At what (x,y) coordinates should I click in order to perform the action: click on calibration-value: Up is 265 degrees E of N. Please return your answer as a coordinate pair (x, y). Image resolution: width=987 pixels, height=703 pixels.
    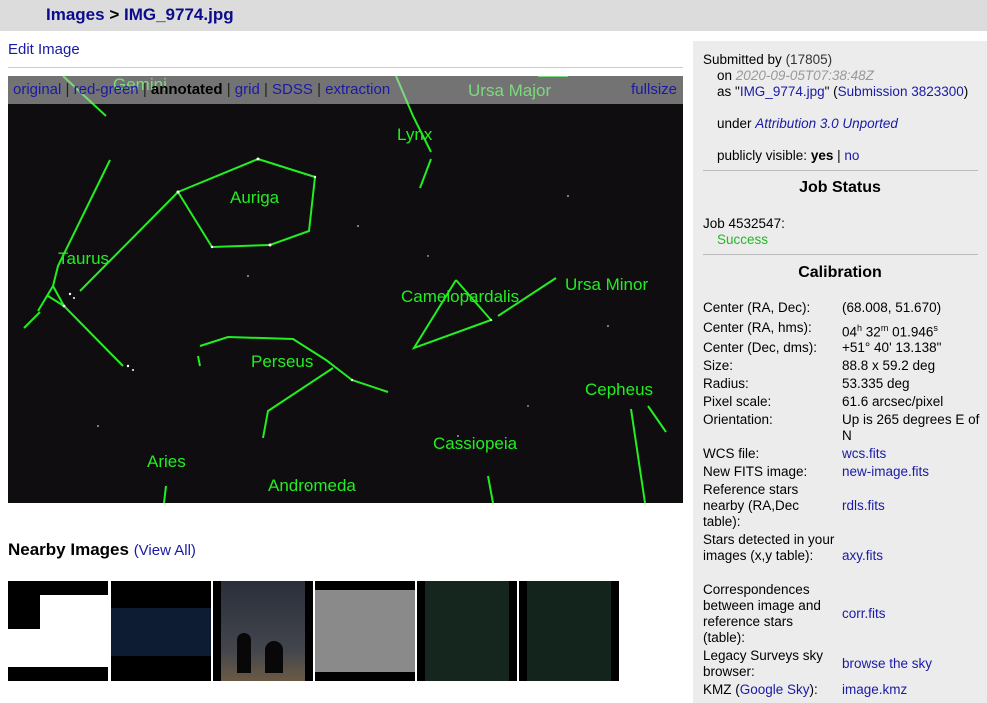
    Looking at the image, I should click on (911, 427).